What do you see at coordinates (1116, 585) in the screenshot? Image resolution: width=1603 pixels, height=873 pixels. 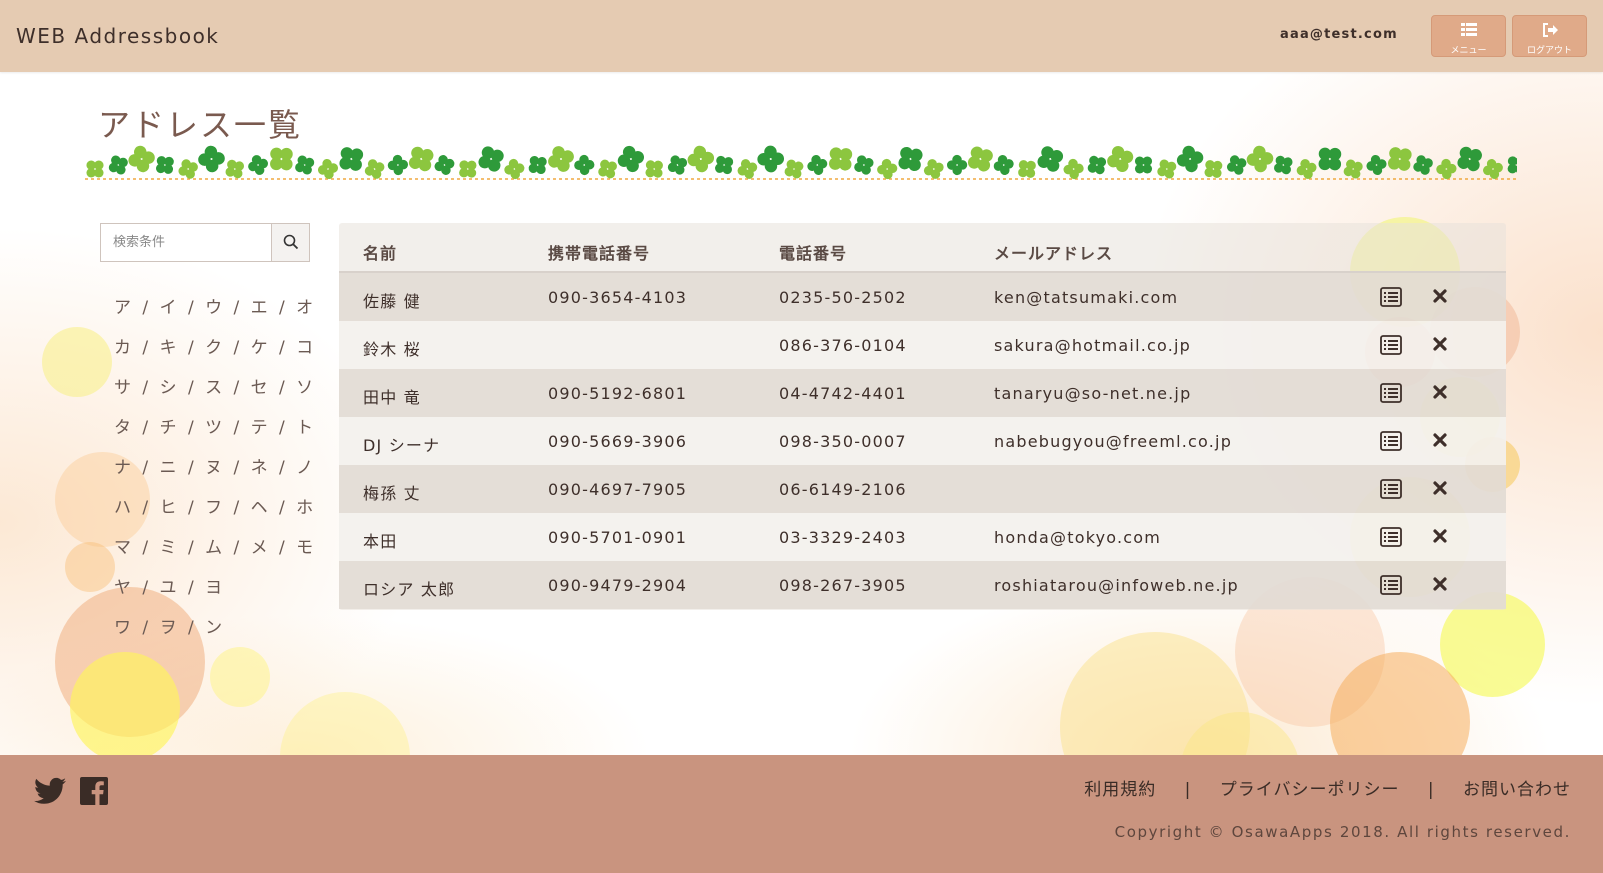 I see `cell-email: roshiatarou@infoweb.ne.jp` at bounding box center [1116, 585].